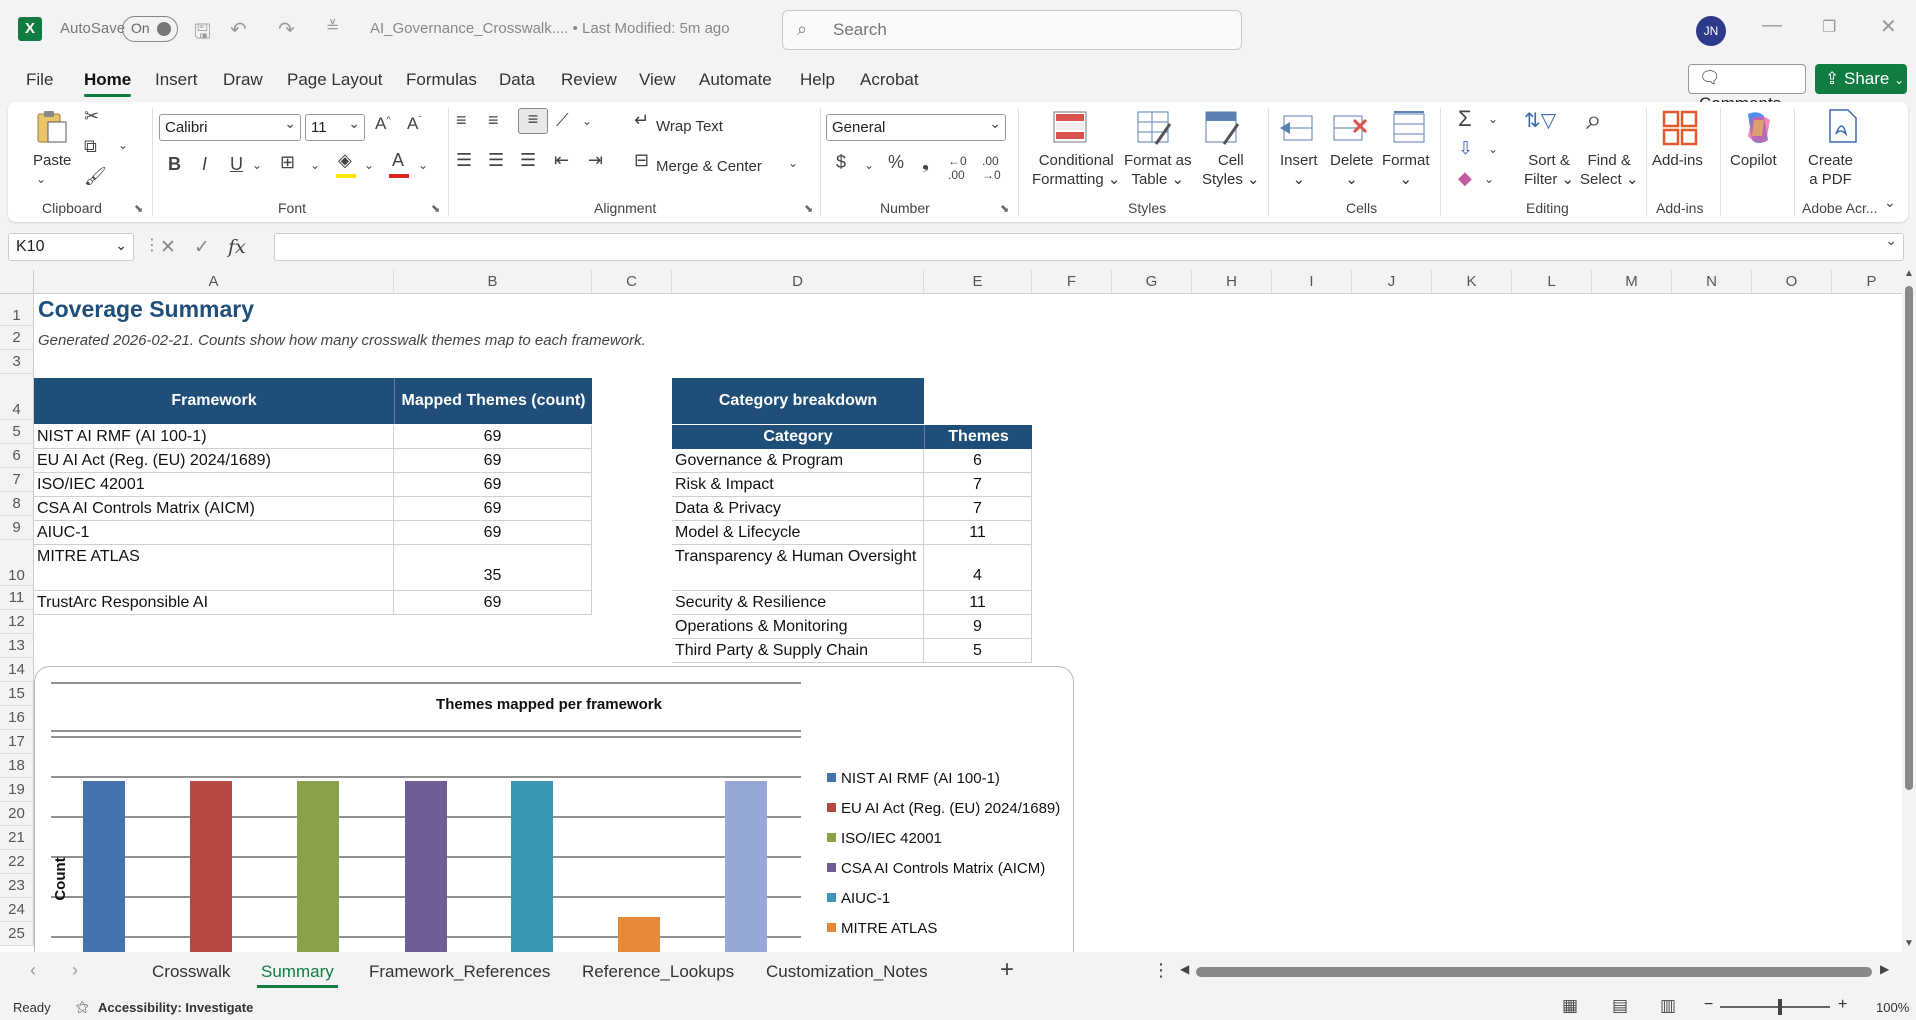 This screenshot has width=1916, height=1020. What do you see at coordinates (1023, 30) in the screenshot?
I see `search-input` at bounding box center [1023, 30].